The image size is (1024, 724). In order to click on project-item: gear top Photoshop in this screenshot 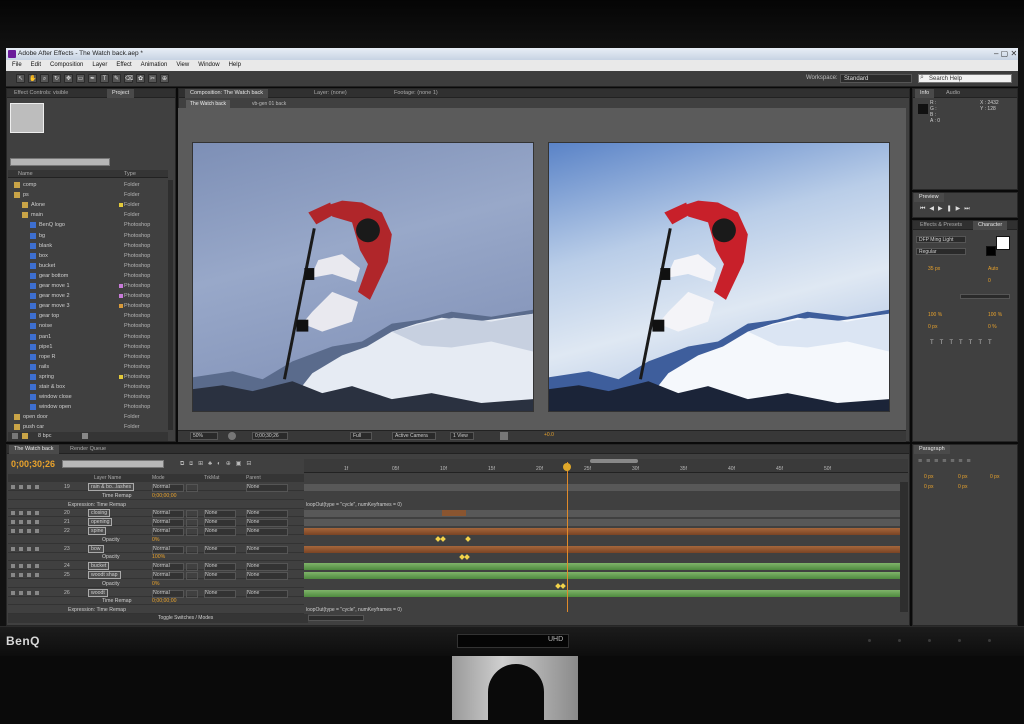, I will do `click(88, 316)`.